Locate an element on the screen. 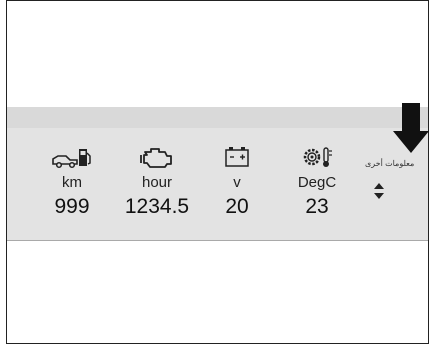  engine-icon is located at coordinates (156, 158).